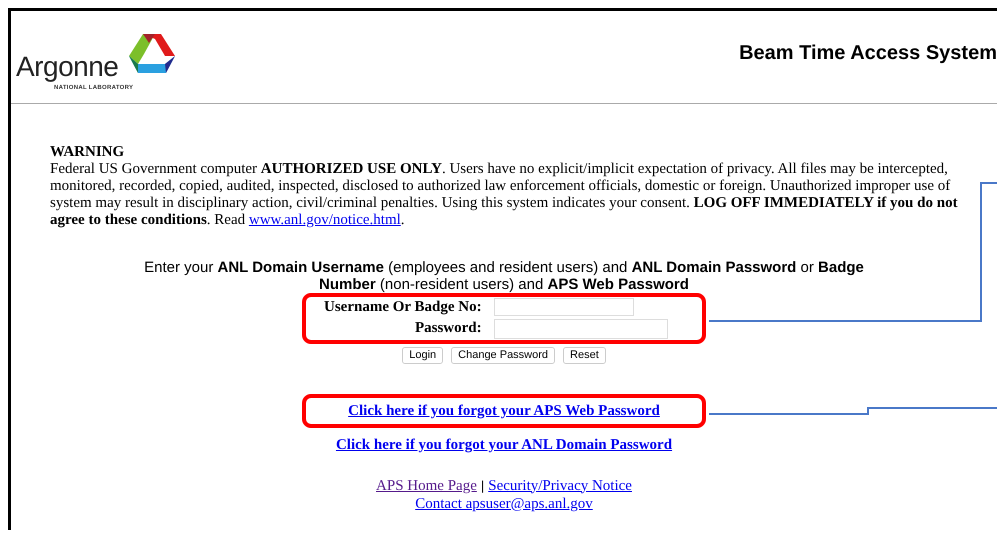  What do you see at coordinates (504, 410) in the screenshot?
I see `forgot-password-link: Click here if you forgot your APS Web Password` at bounding box center [504, 410].